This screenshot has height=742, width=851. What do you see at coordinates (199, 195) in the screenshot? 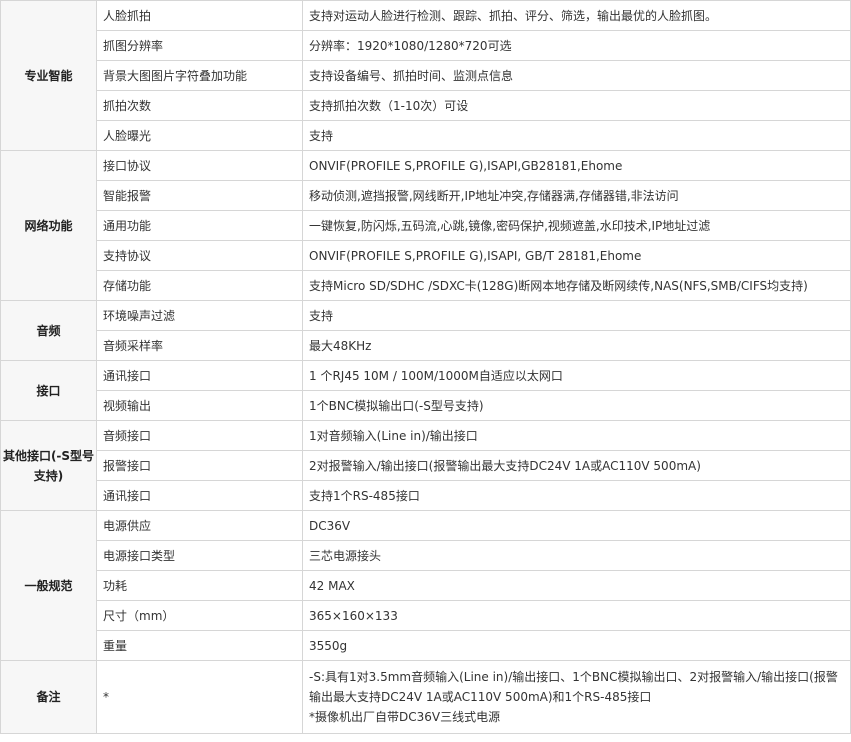
I see `spec-name: 智能报警` at bounding box center [199, 195].